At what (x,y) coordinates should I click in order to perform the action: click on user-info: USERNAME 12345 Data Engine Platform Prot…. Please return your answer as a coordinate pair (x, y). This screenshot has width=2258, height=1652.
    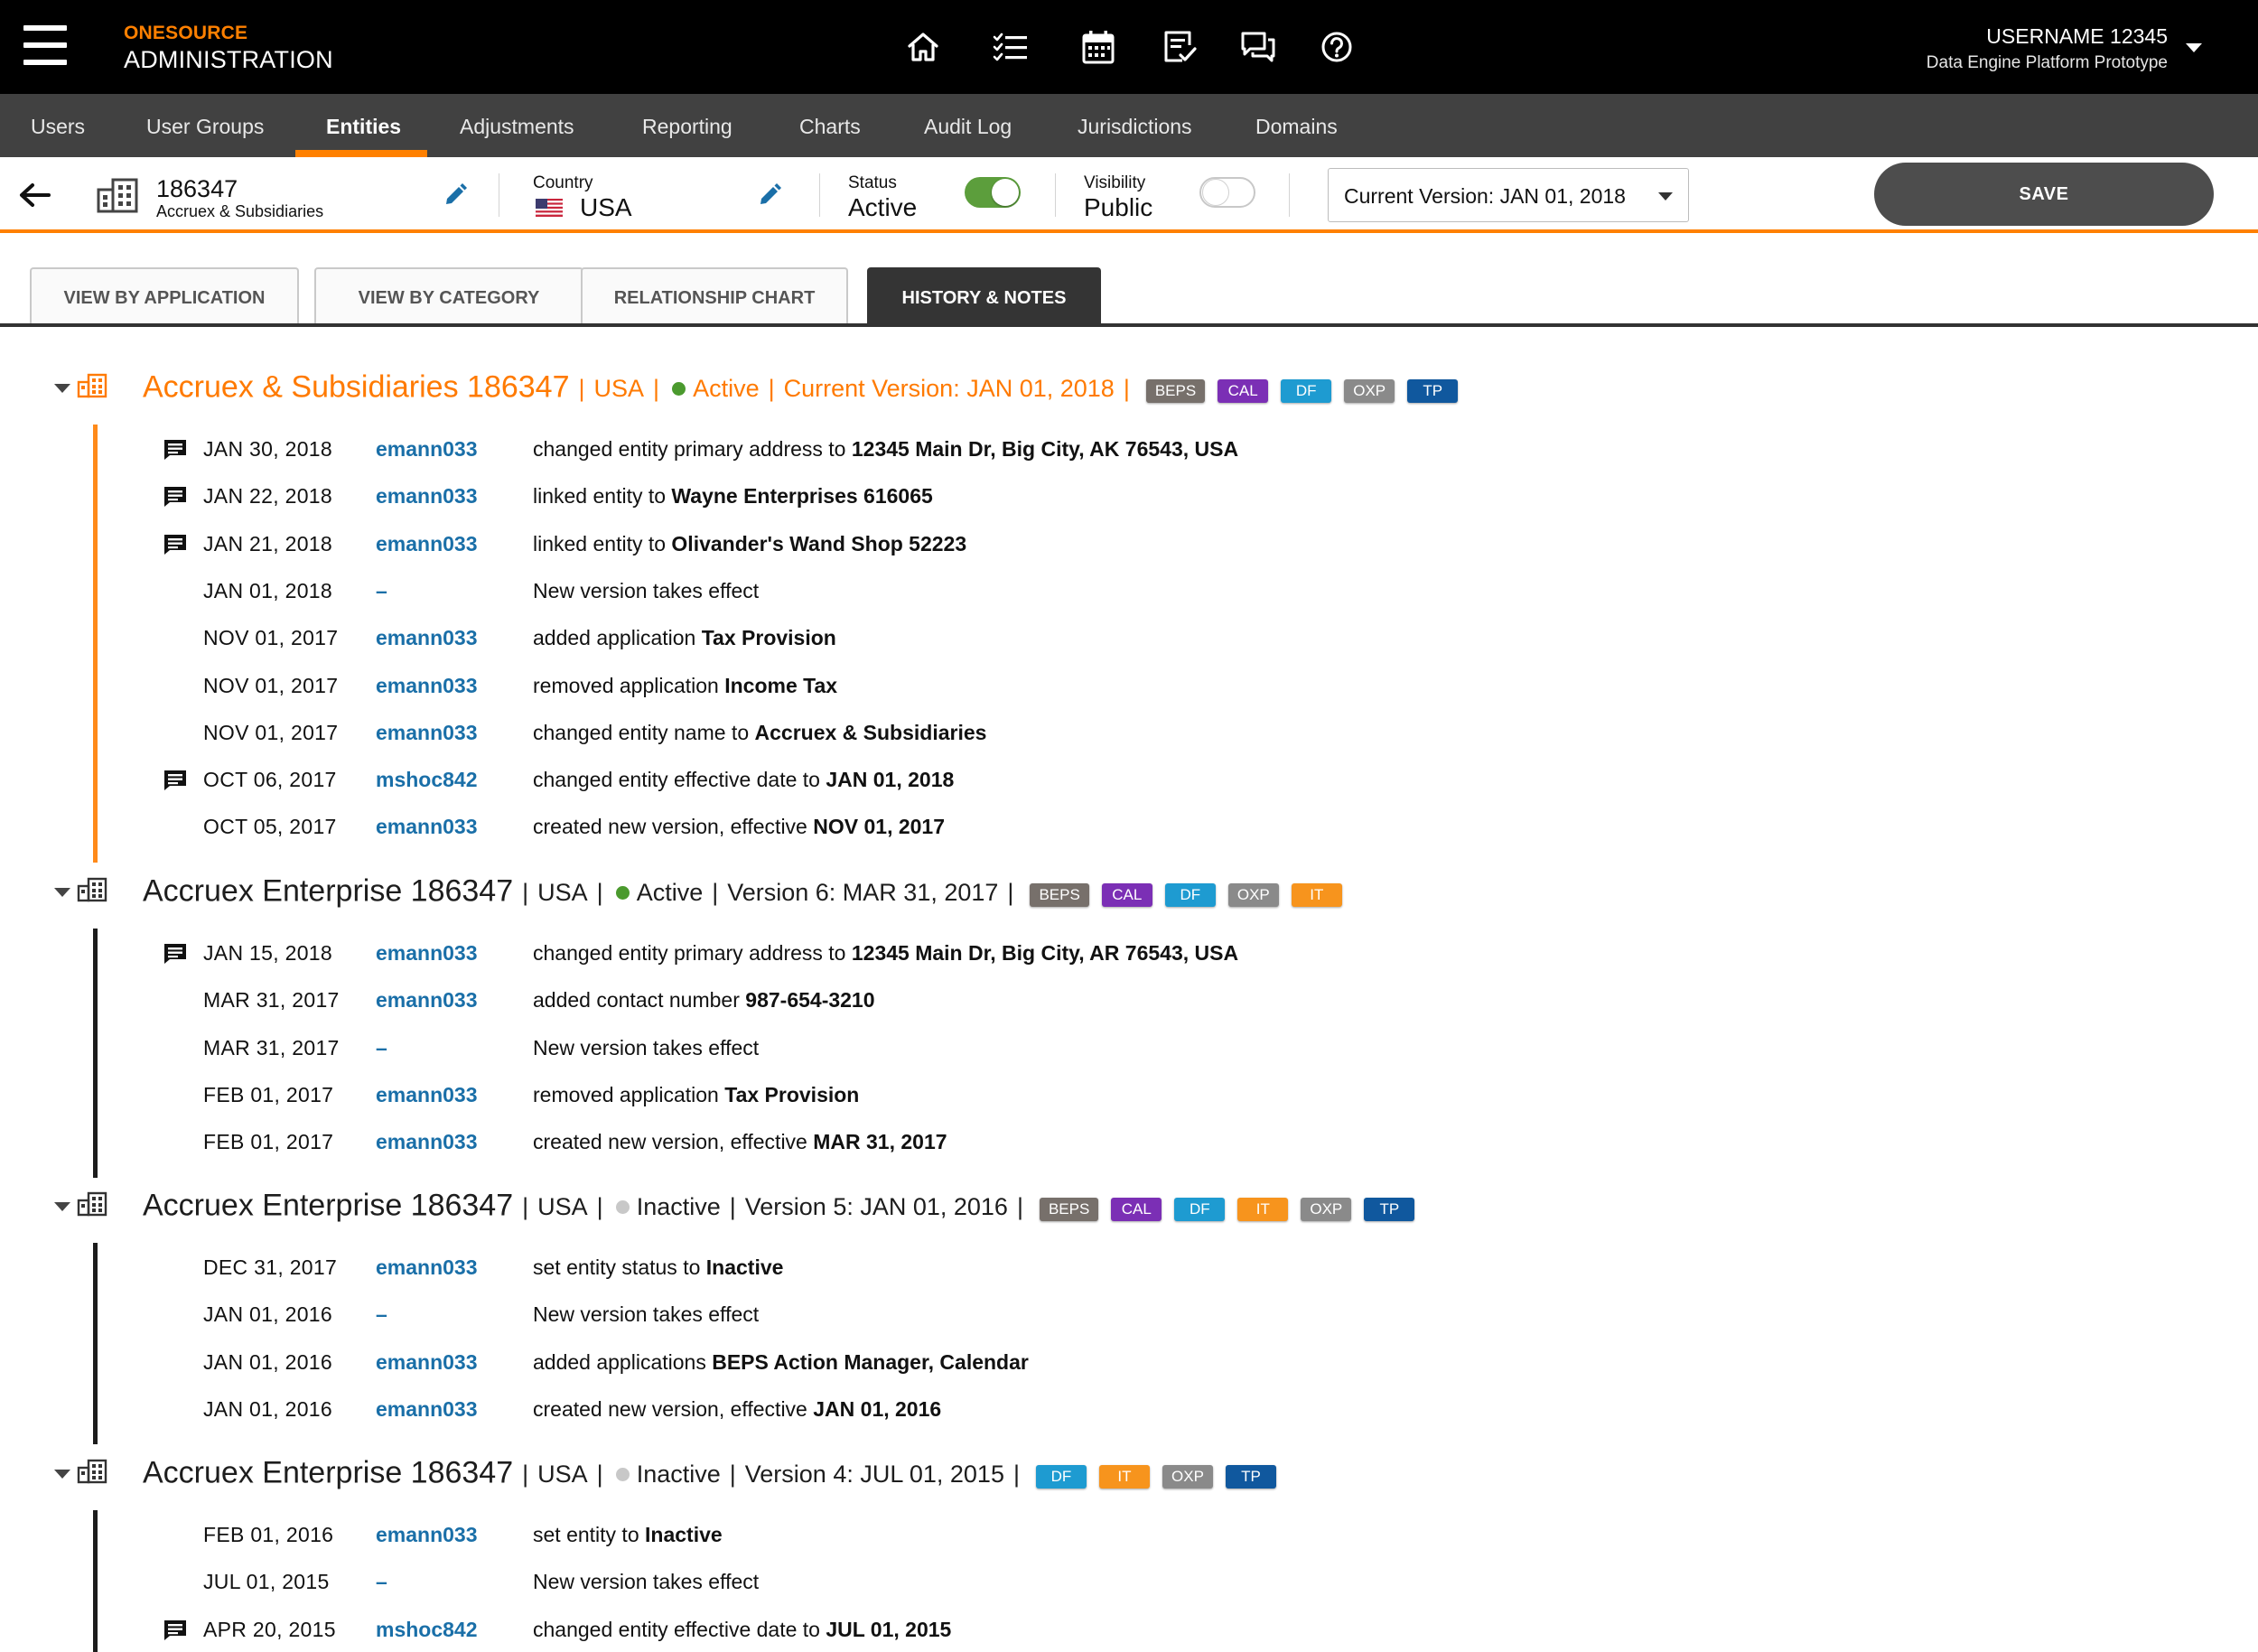
    Looking at the image, I should click on (2048, 48).